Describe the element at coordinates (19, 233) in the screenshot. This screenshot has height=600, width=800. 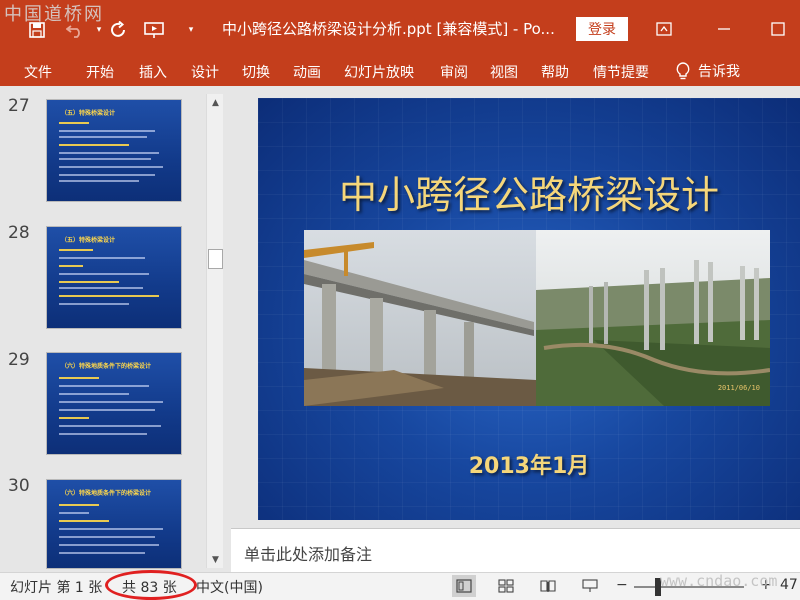
I see `thumbnail-number: 28` at that location.